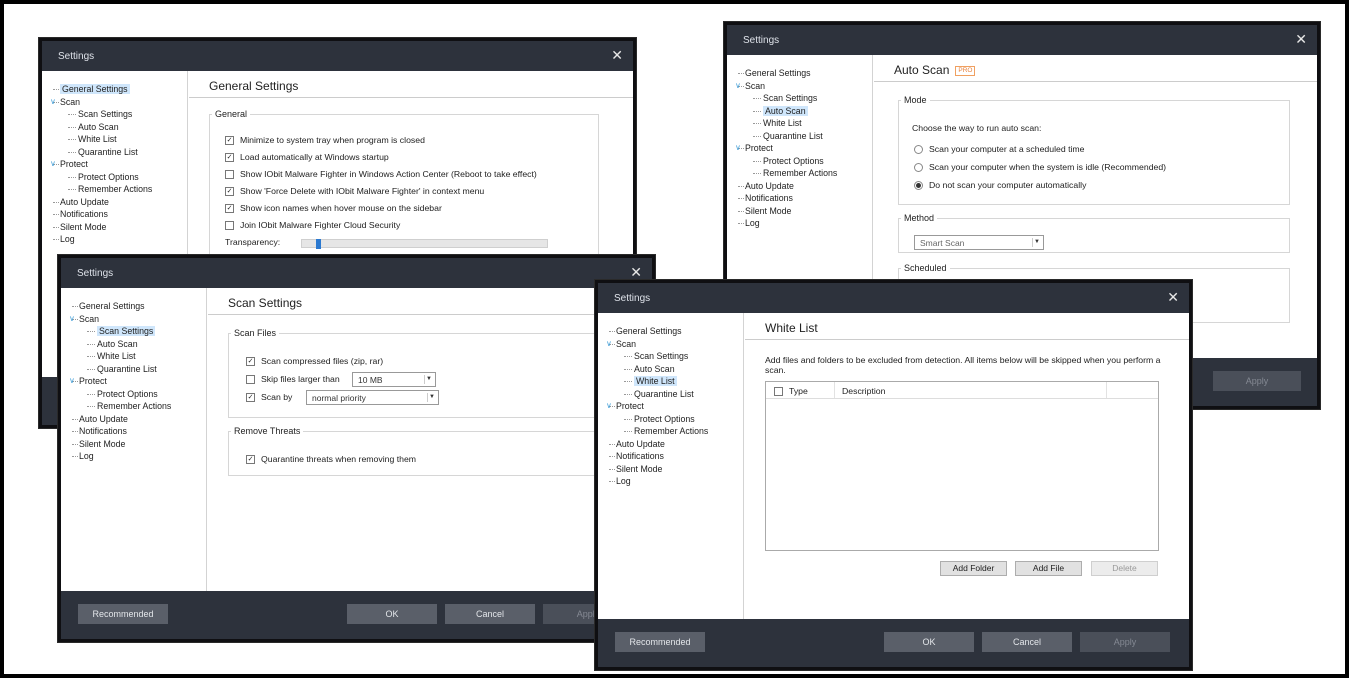  Describe the element at coordinates (331, 459) in the screenshot. I see `option-quarantine-threats: ✓ Quarantine threats when removing them` at that location.